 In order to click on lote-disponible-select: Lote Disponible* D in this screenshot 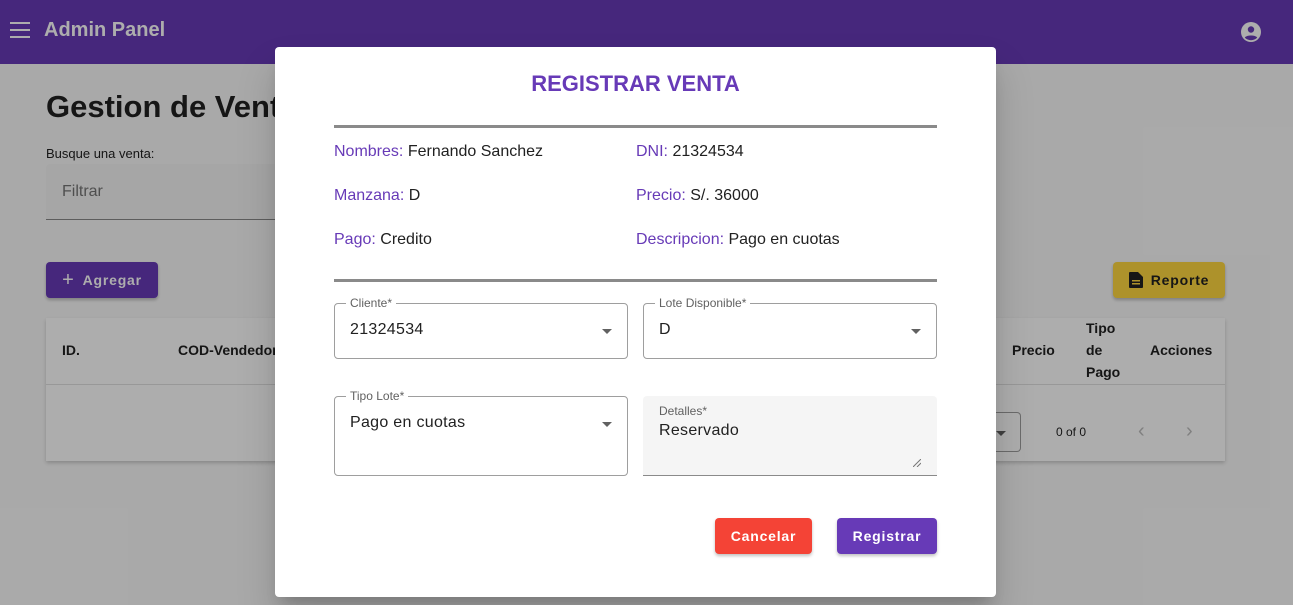, I will do `click(790, 327)`.